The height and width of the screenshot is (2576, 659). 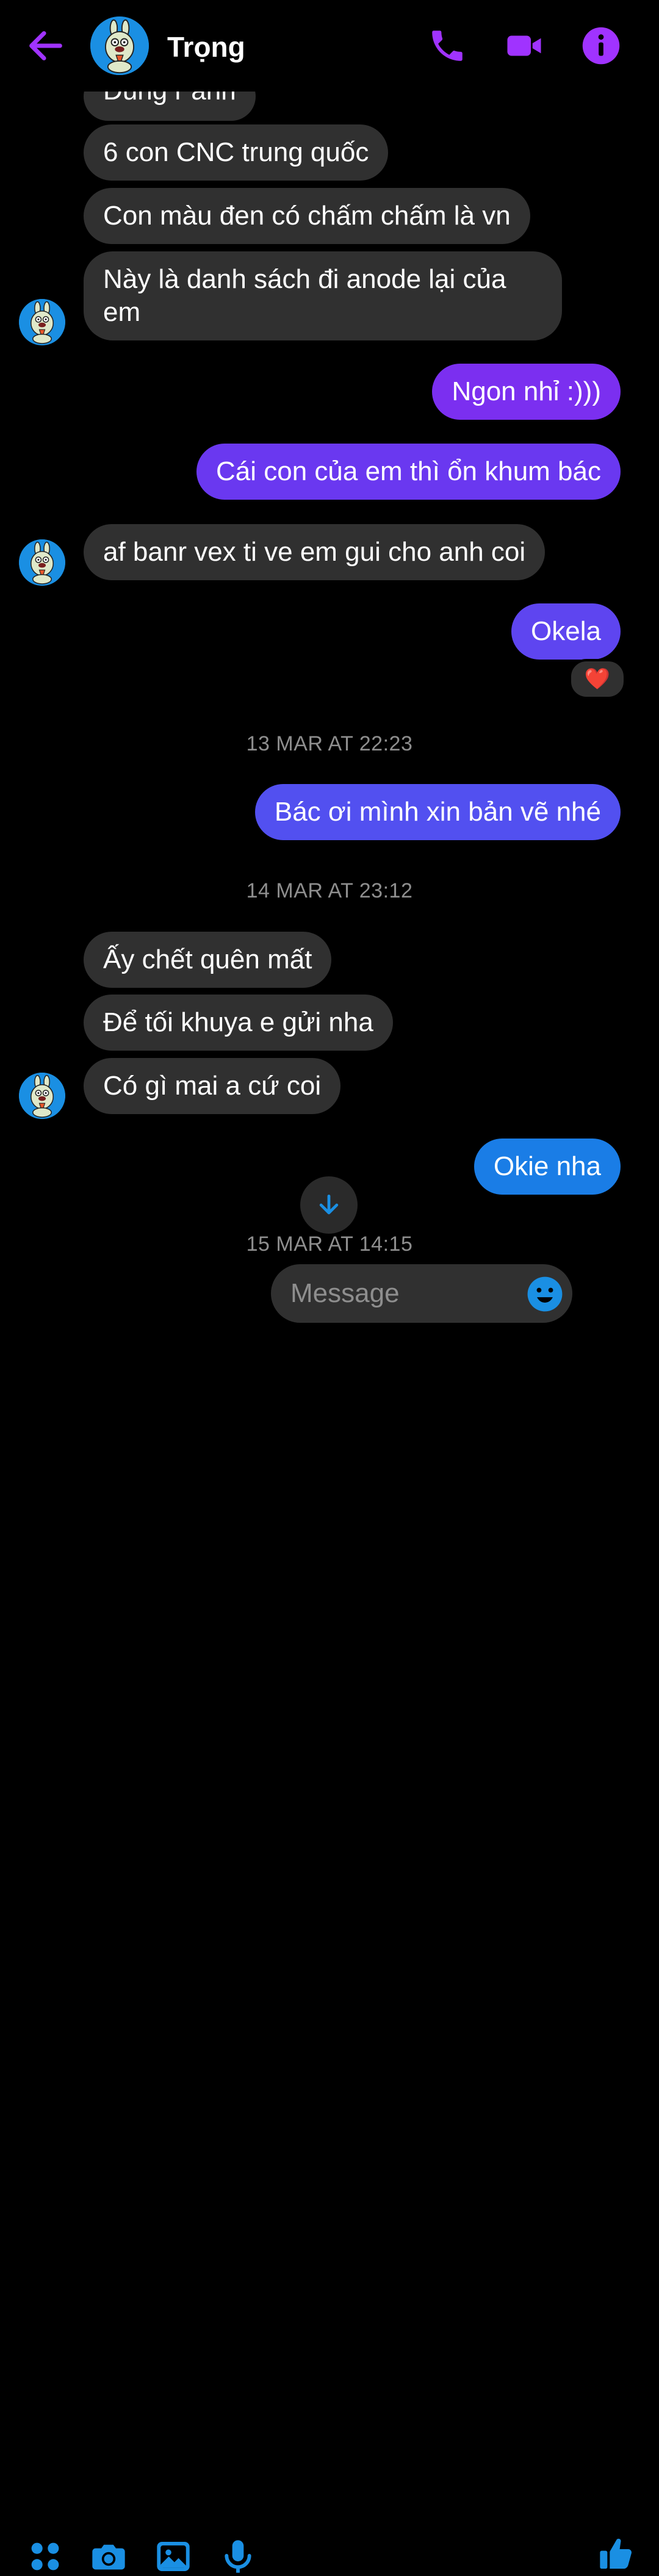 What do you see at coordinates (208, 960) in the screenshot?
I see `incoming-message: Ấy chết quên mất` at bounding box center [208, 960].